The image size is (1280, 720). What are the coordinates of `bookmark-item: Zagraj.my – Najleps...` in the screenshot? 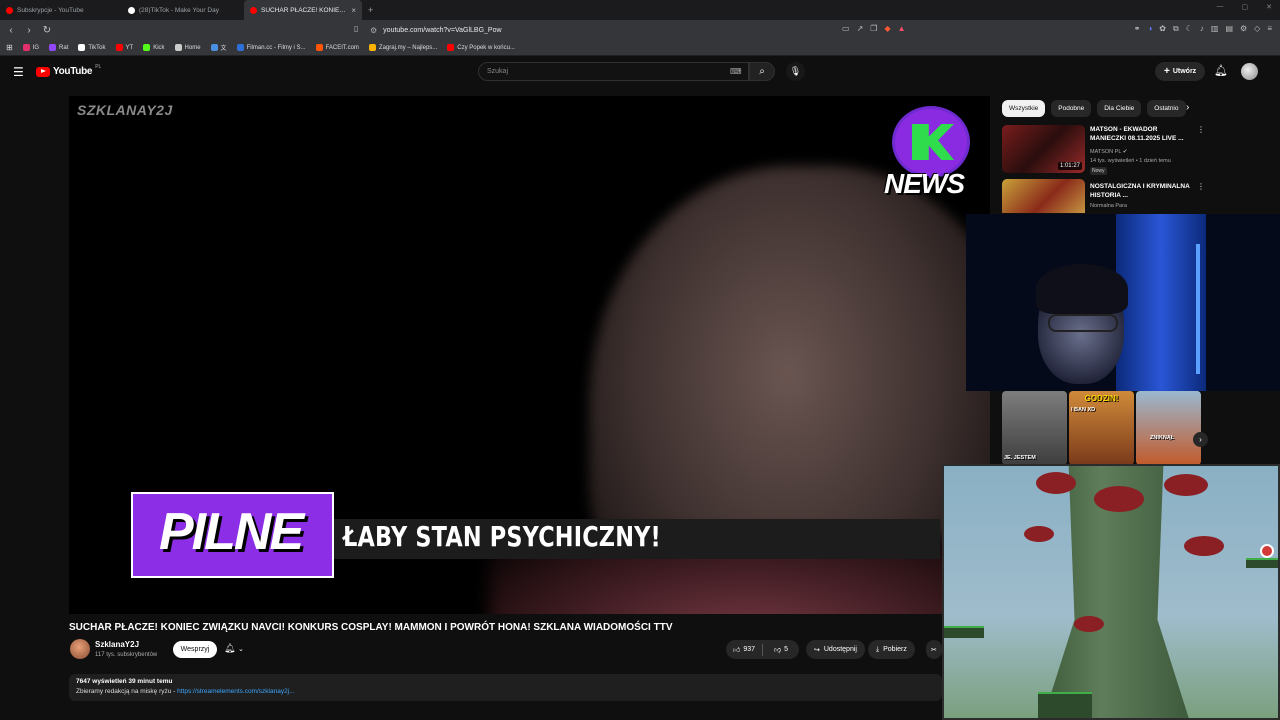 It's located at (403, 47).